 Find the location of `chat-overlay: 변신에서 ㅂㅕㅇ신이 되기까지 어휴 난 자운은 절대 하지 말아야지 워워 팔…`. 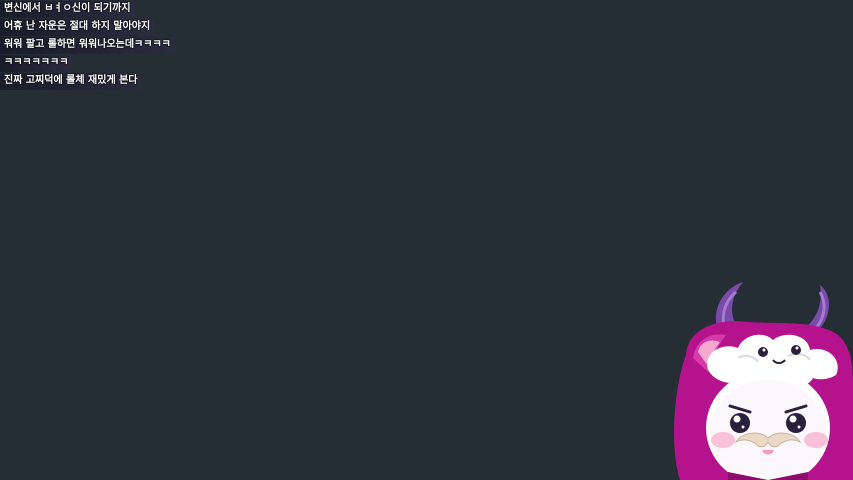

chat-overlay: 변신에서 ㅂㅕㅇ신이 되기까지 어휴 난 자운은 절대 하지 말아야지 워워 팔… is located at coordinates (87, 46).